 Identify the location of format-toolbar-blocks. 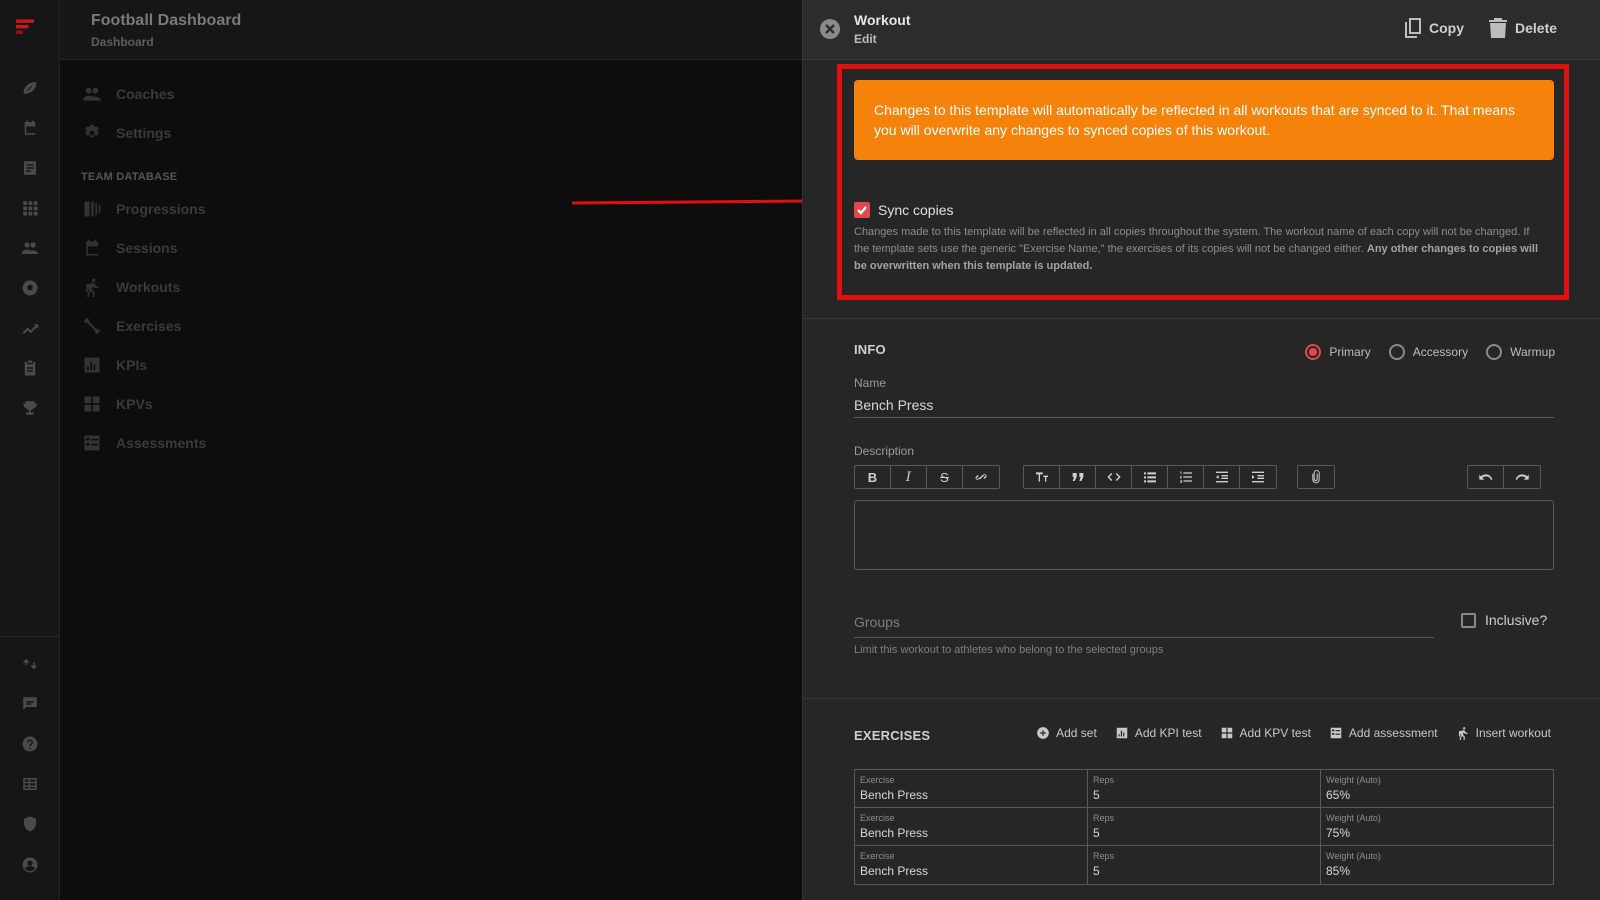
(1150, 477).